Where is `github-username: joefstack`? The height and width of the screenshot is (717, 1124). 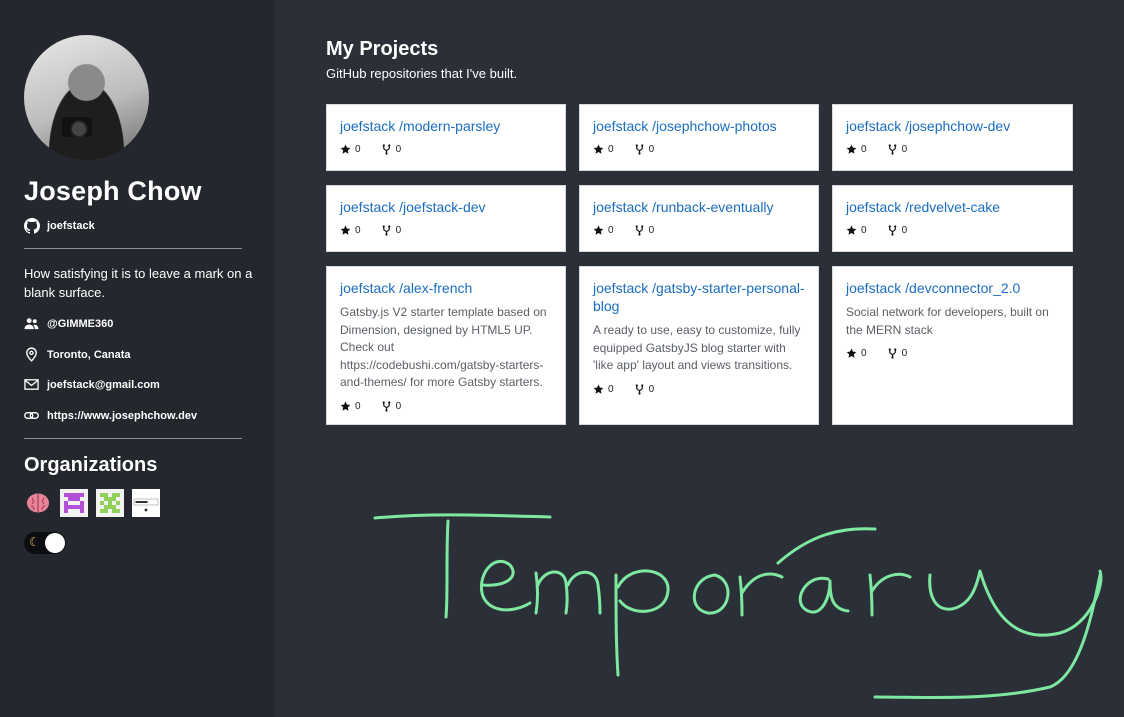
github-username: joefstack is located at coordinates (59, 226).